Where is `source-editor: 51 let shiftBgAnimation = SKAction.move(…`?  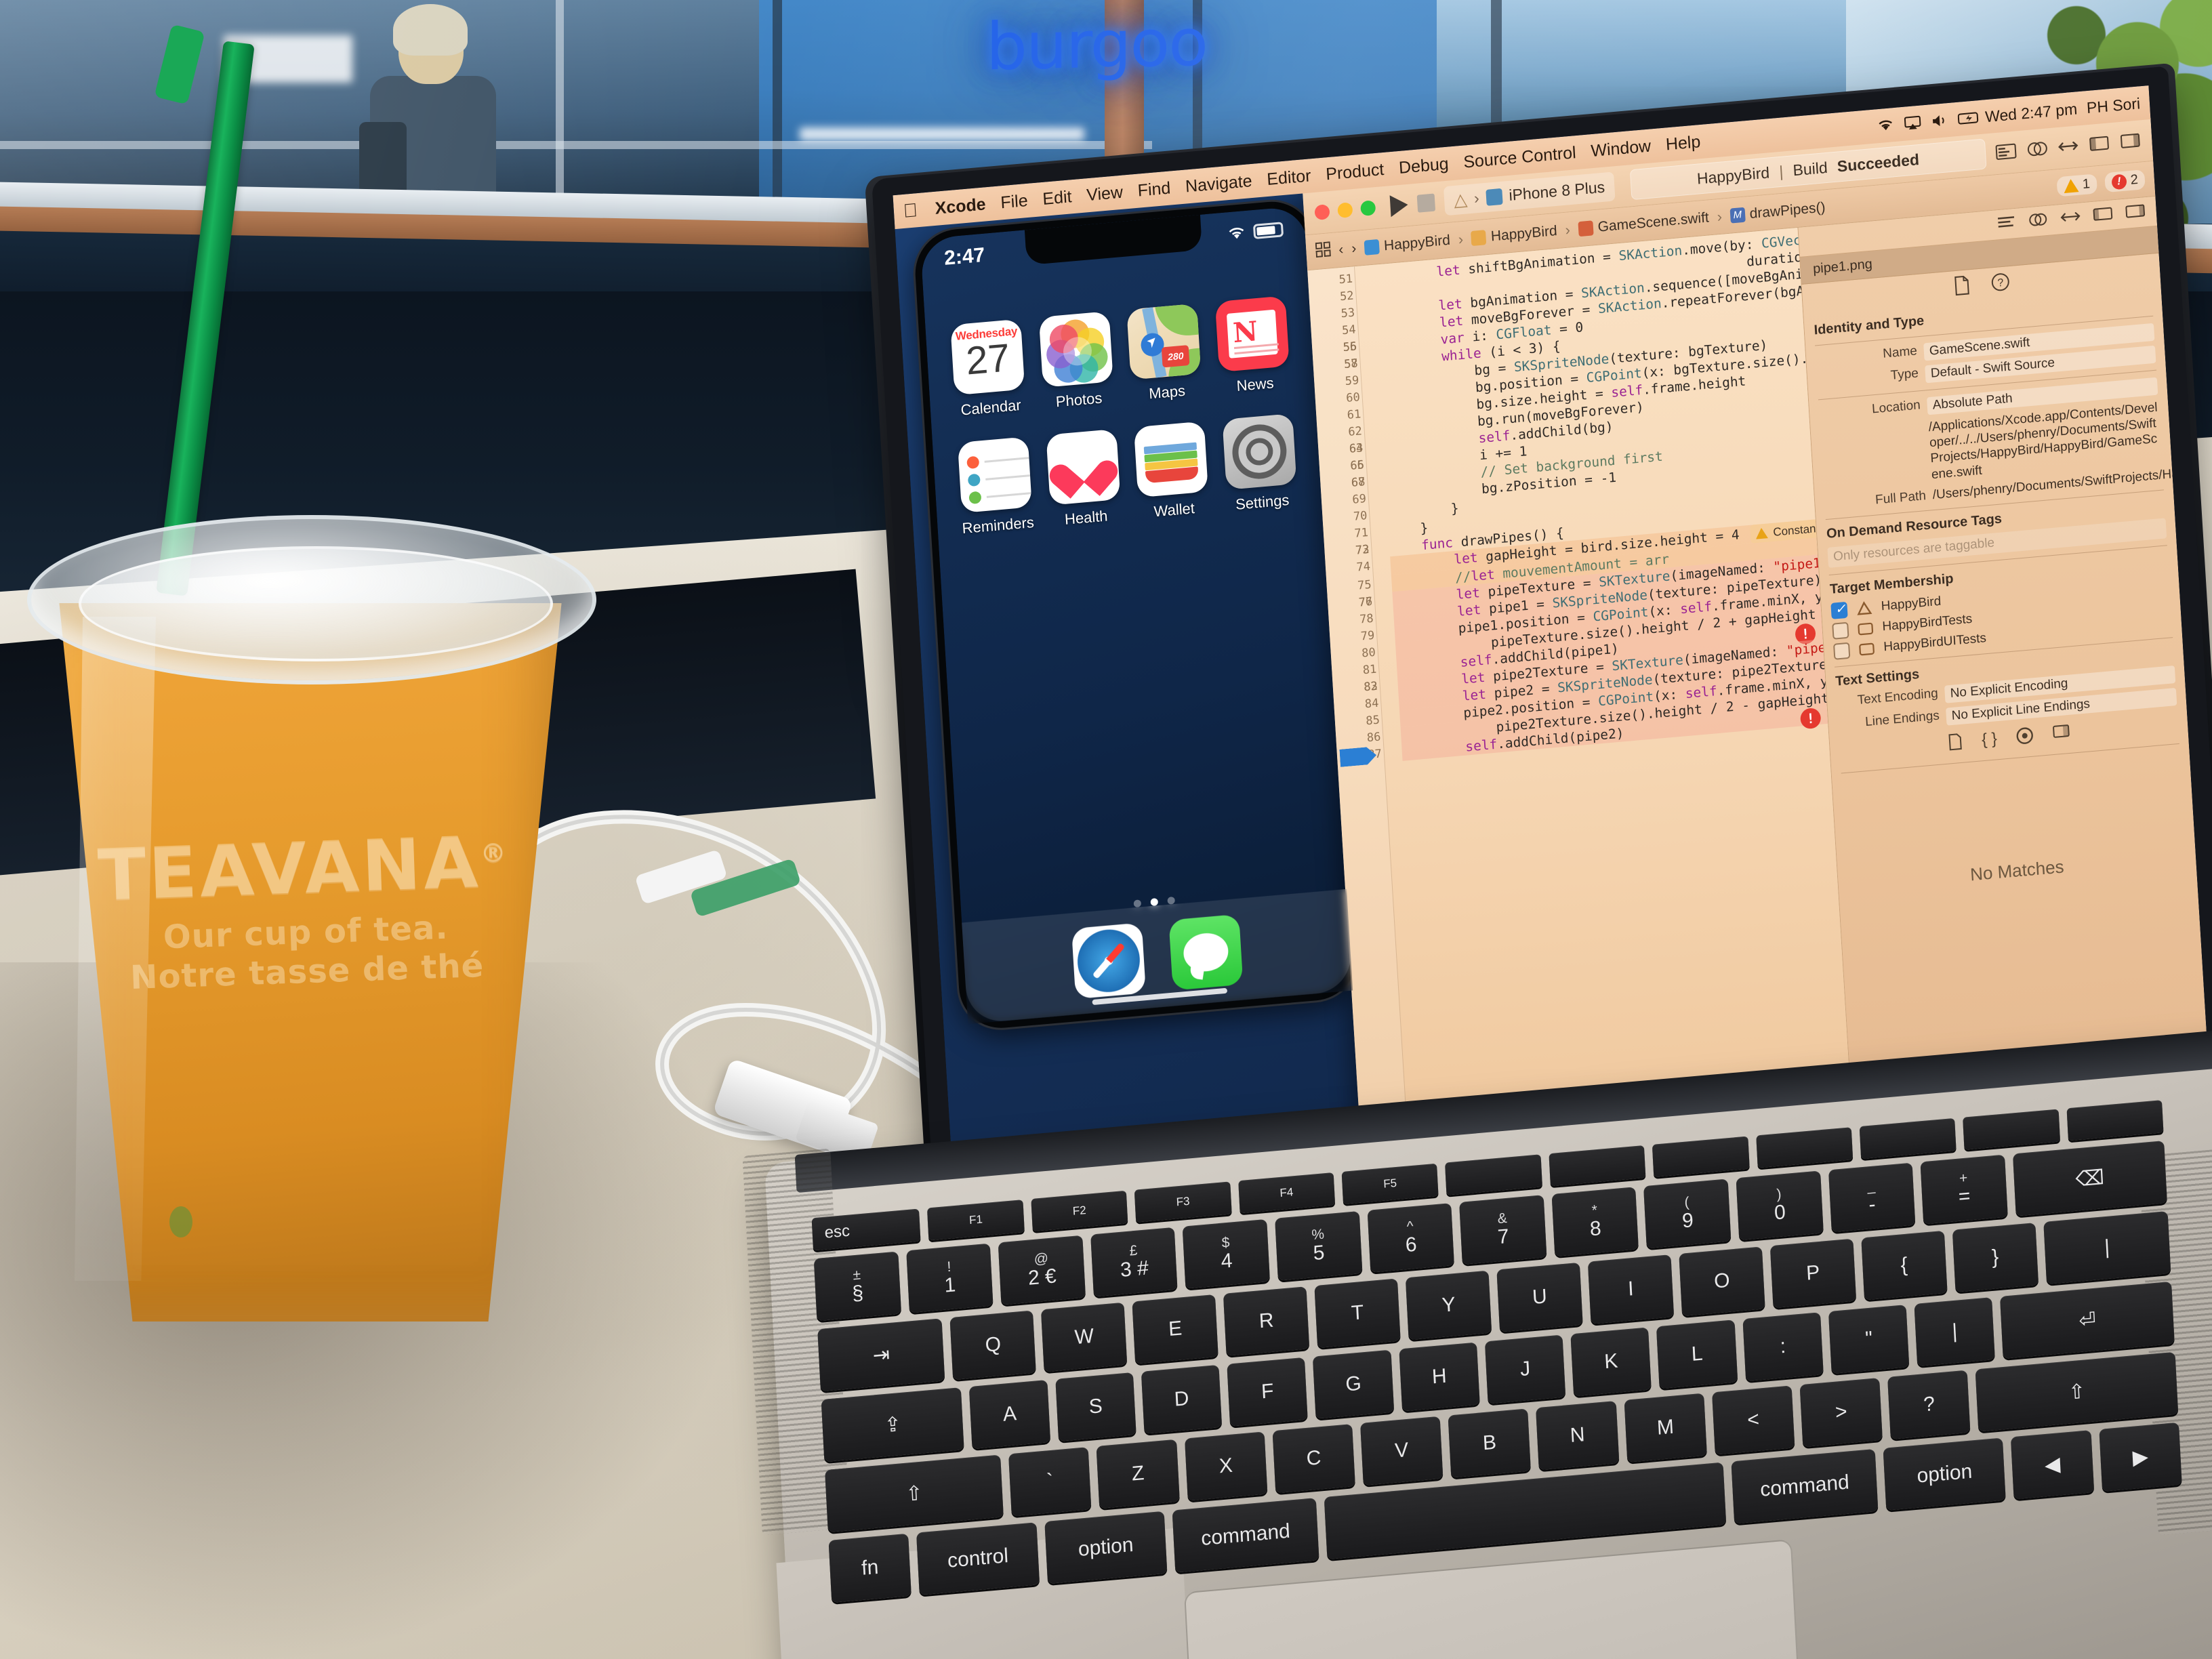
source-editor: 51 let shiftBgAnimation = SKAction.move(… is located at coordinates (1579, 685).